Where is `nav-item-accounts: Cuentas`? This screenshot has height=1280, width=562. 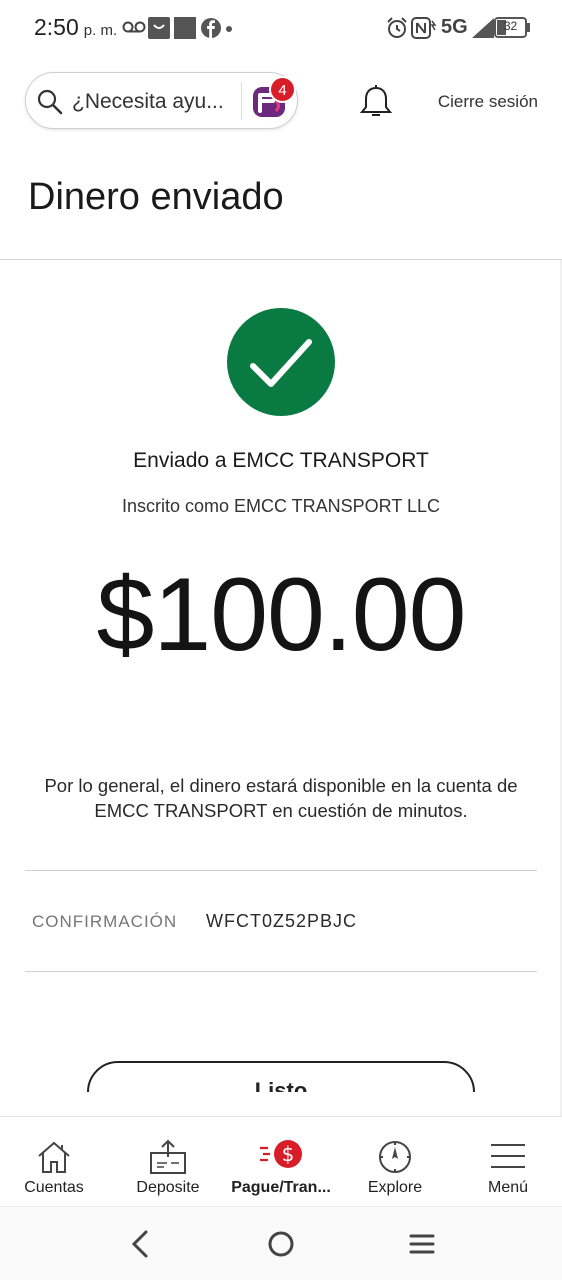 nav-item-accounts: Cuentas is located at coordinates (54, 1162).